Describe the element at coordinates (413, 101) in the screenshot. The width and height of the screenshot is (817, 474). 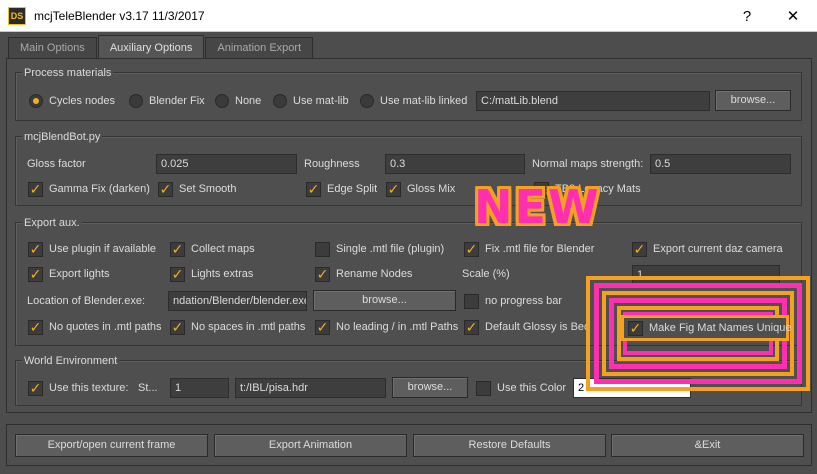
I see `radio-use-mat-lib-linked: Use mat-lib linked` at that location.